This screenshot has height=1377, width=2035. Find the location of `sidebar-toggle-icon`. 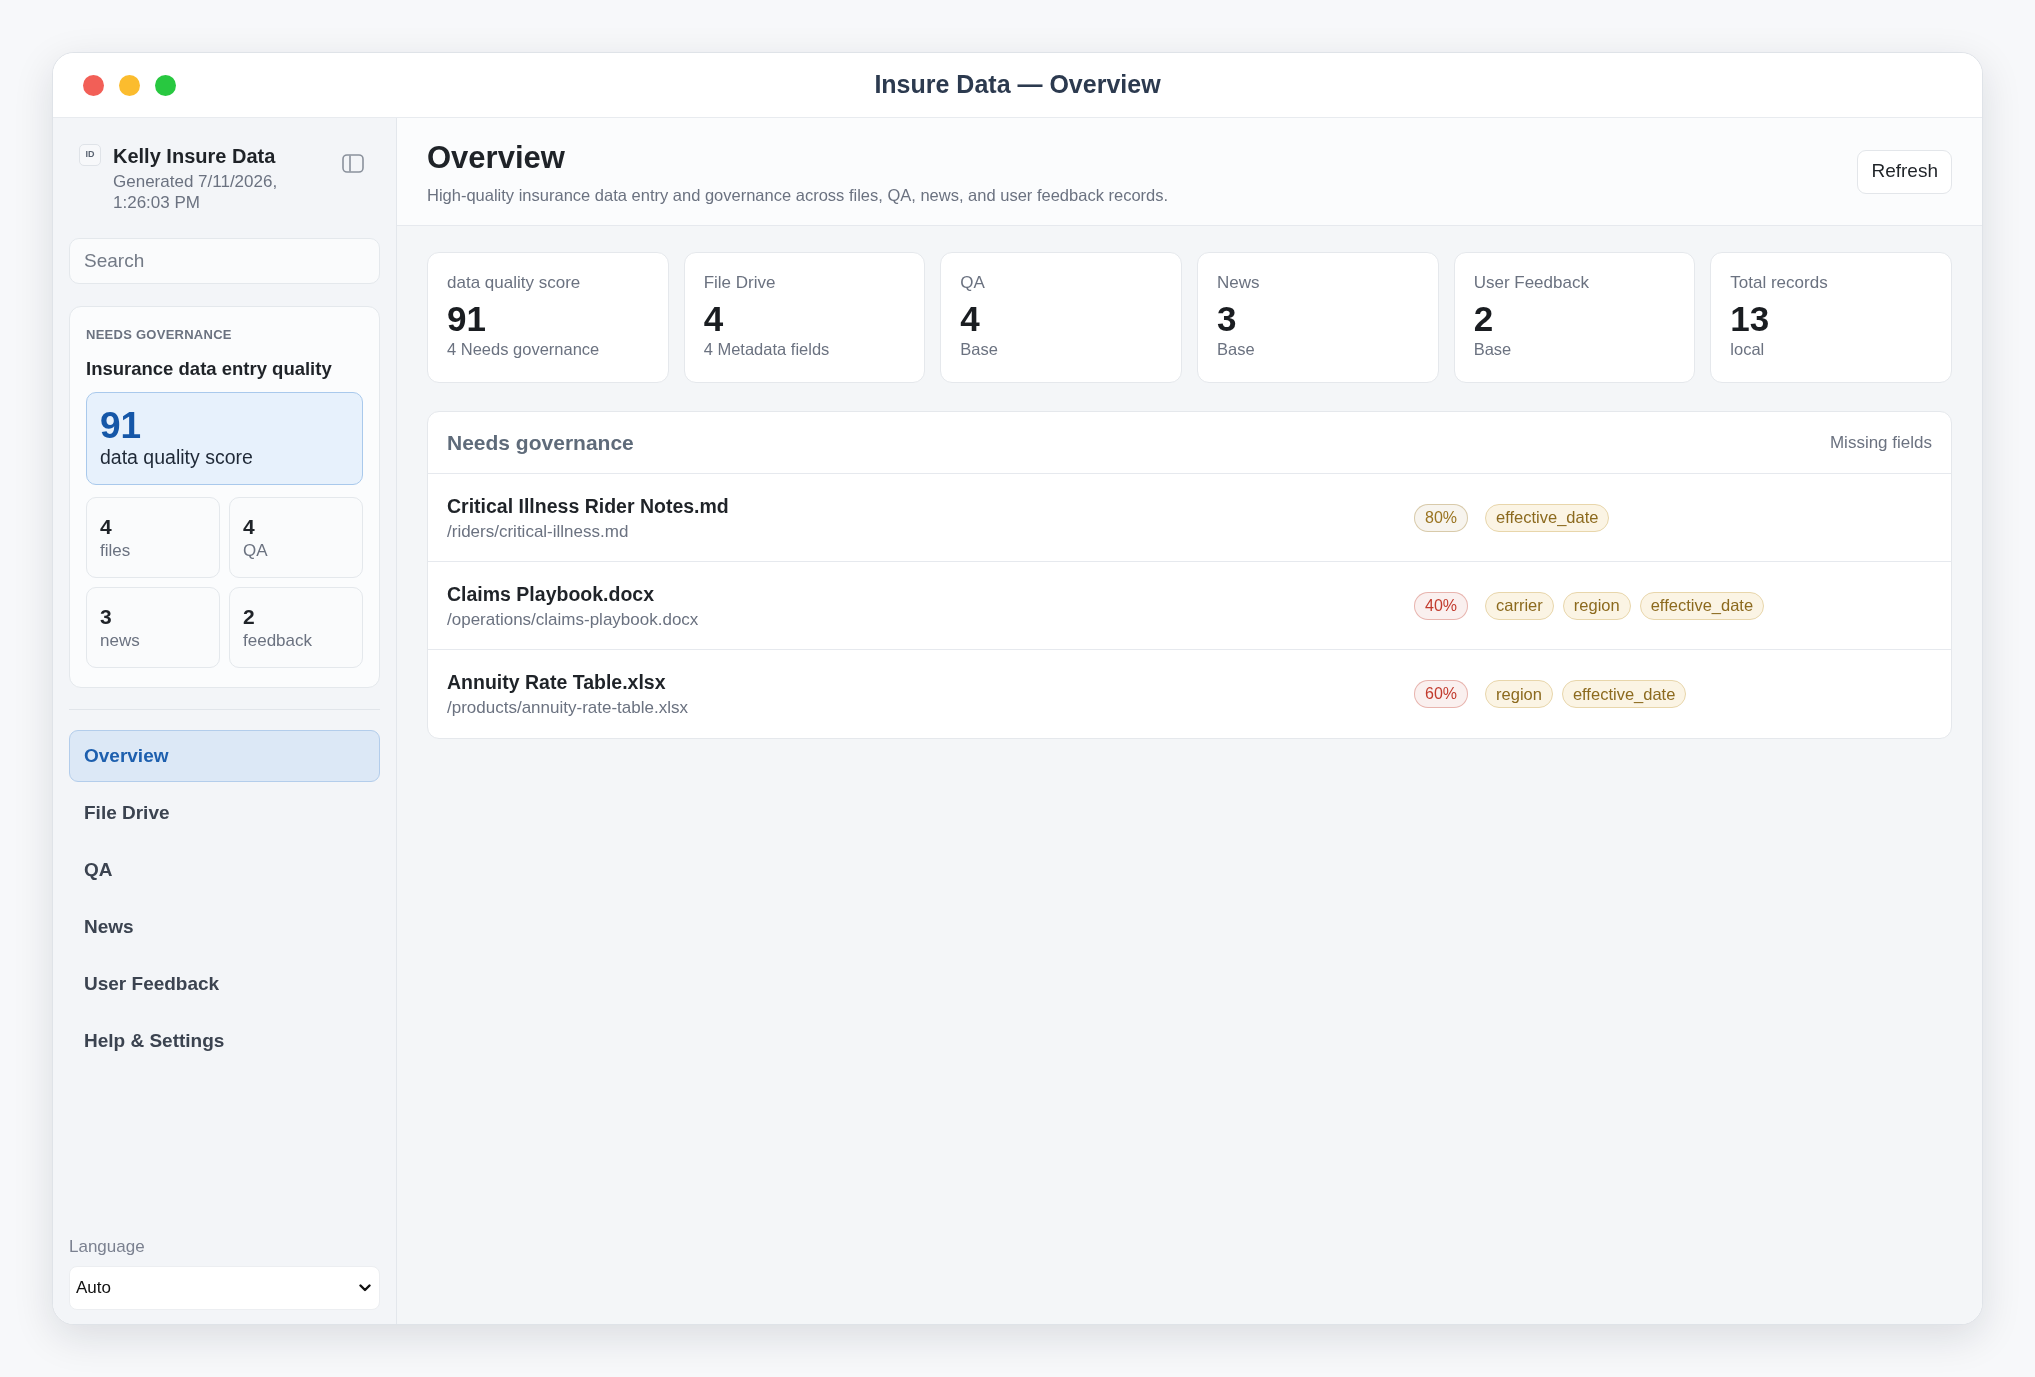

sidebar-toggle-icon is located at coordinates (353, 163).